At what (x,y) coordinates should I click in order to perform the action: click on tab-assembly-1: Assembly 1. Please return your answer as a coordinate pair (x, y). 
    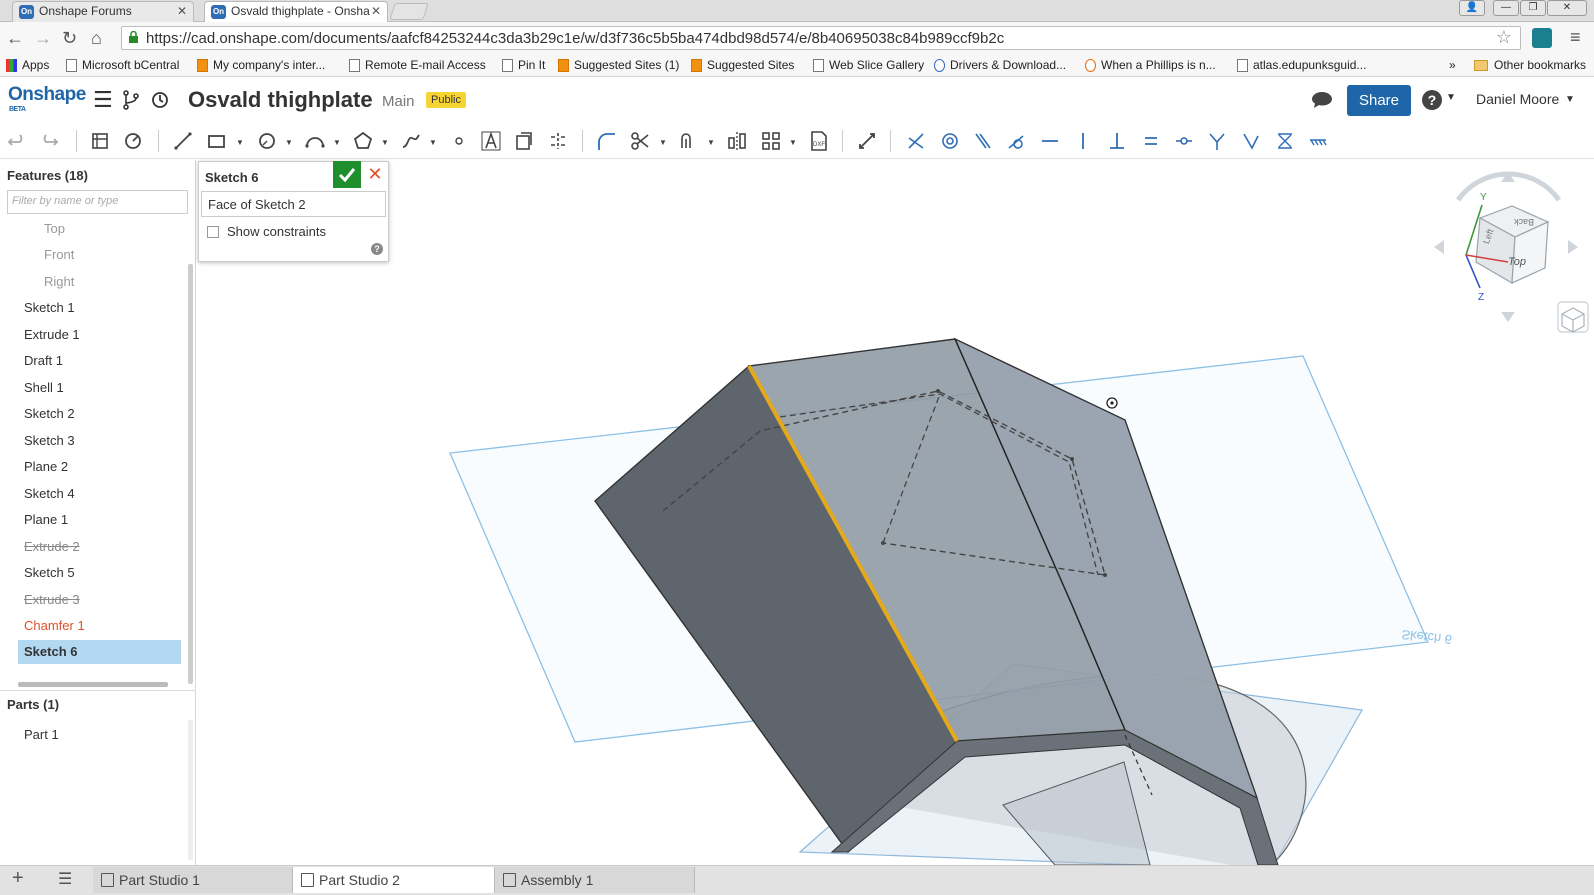
    Looking at the image, I should click on (595, 880).